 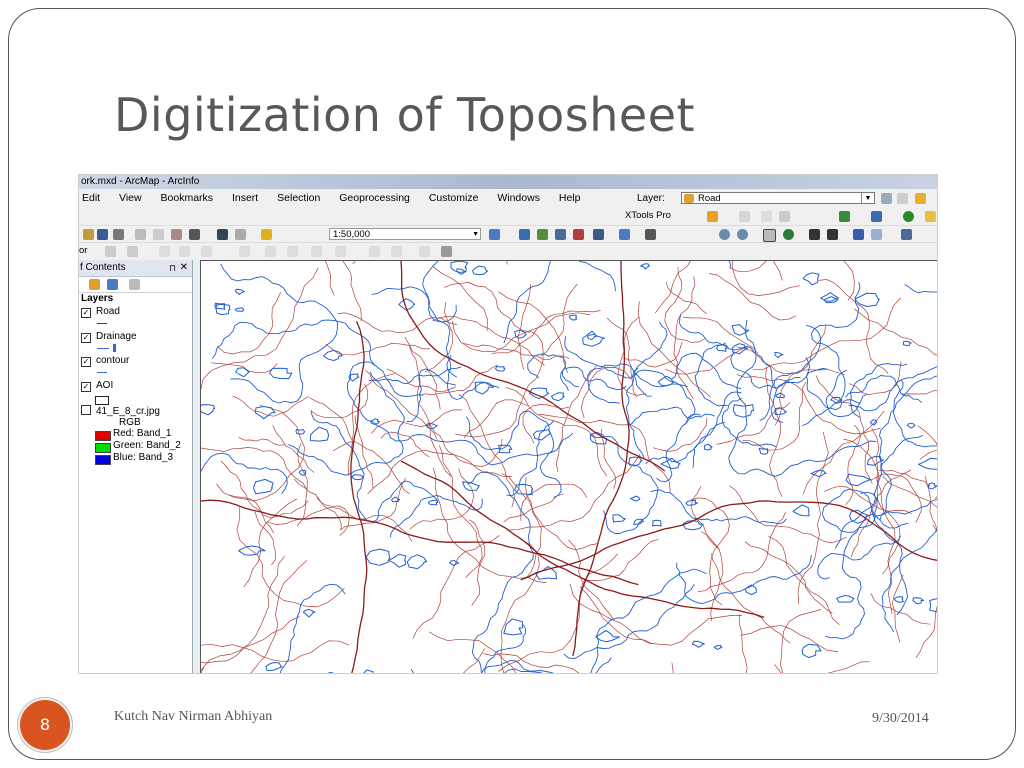 What do you see at coordinates (105, 361) in the screenshot?
I see `toc-layer-contour: ✓ contour` at bounding box center [105, 361].